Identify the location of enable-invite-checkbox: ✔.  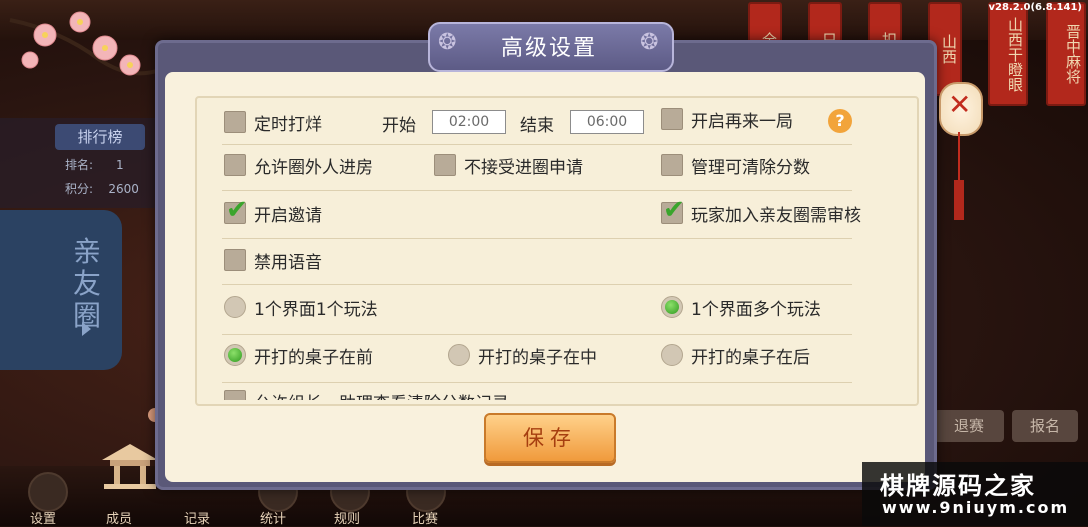
(236, 210).